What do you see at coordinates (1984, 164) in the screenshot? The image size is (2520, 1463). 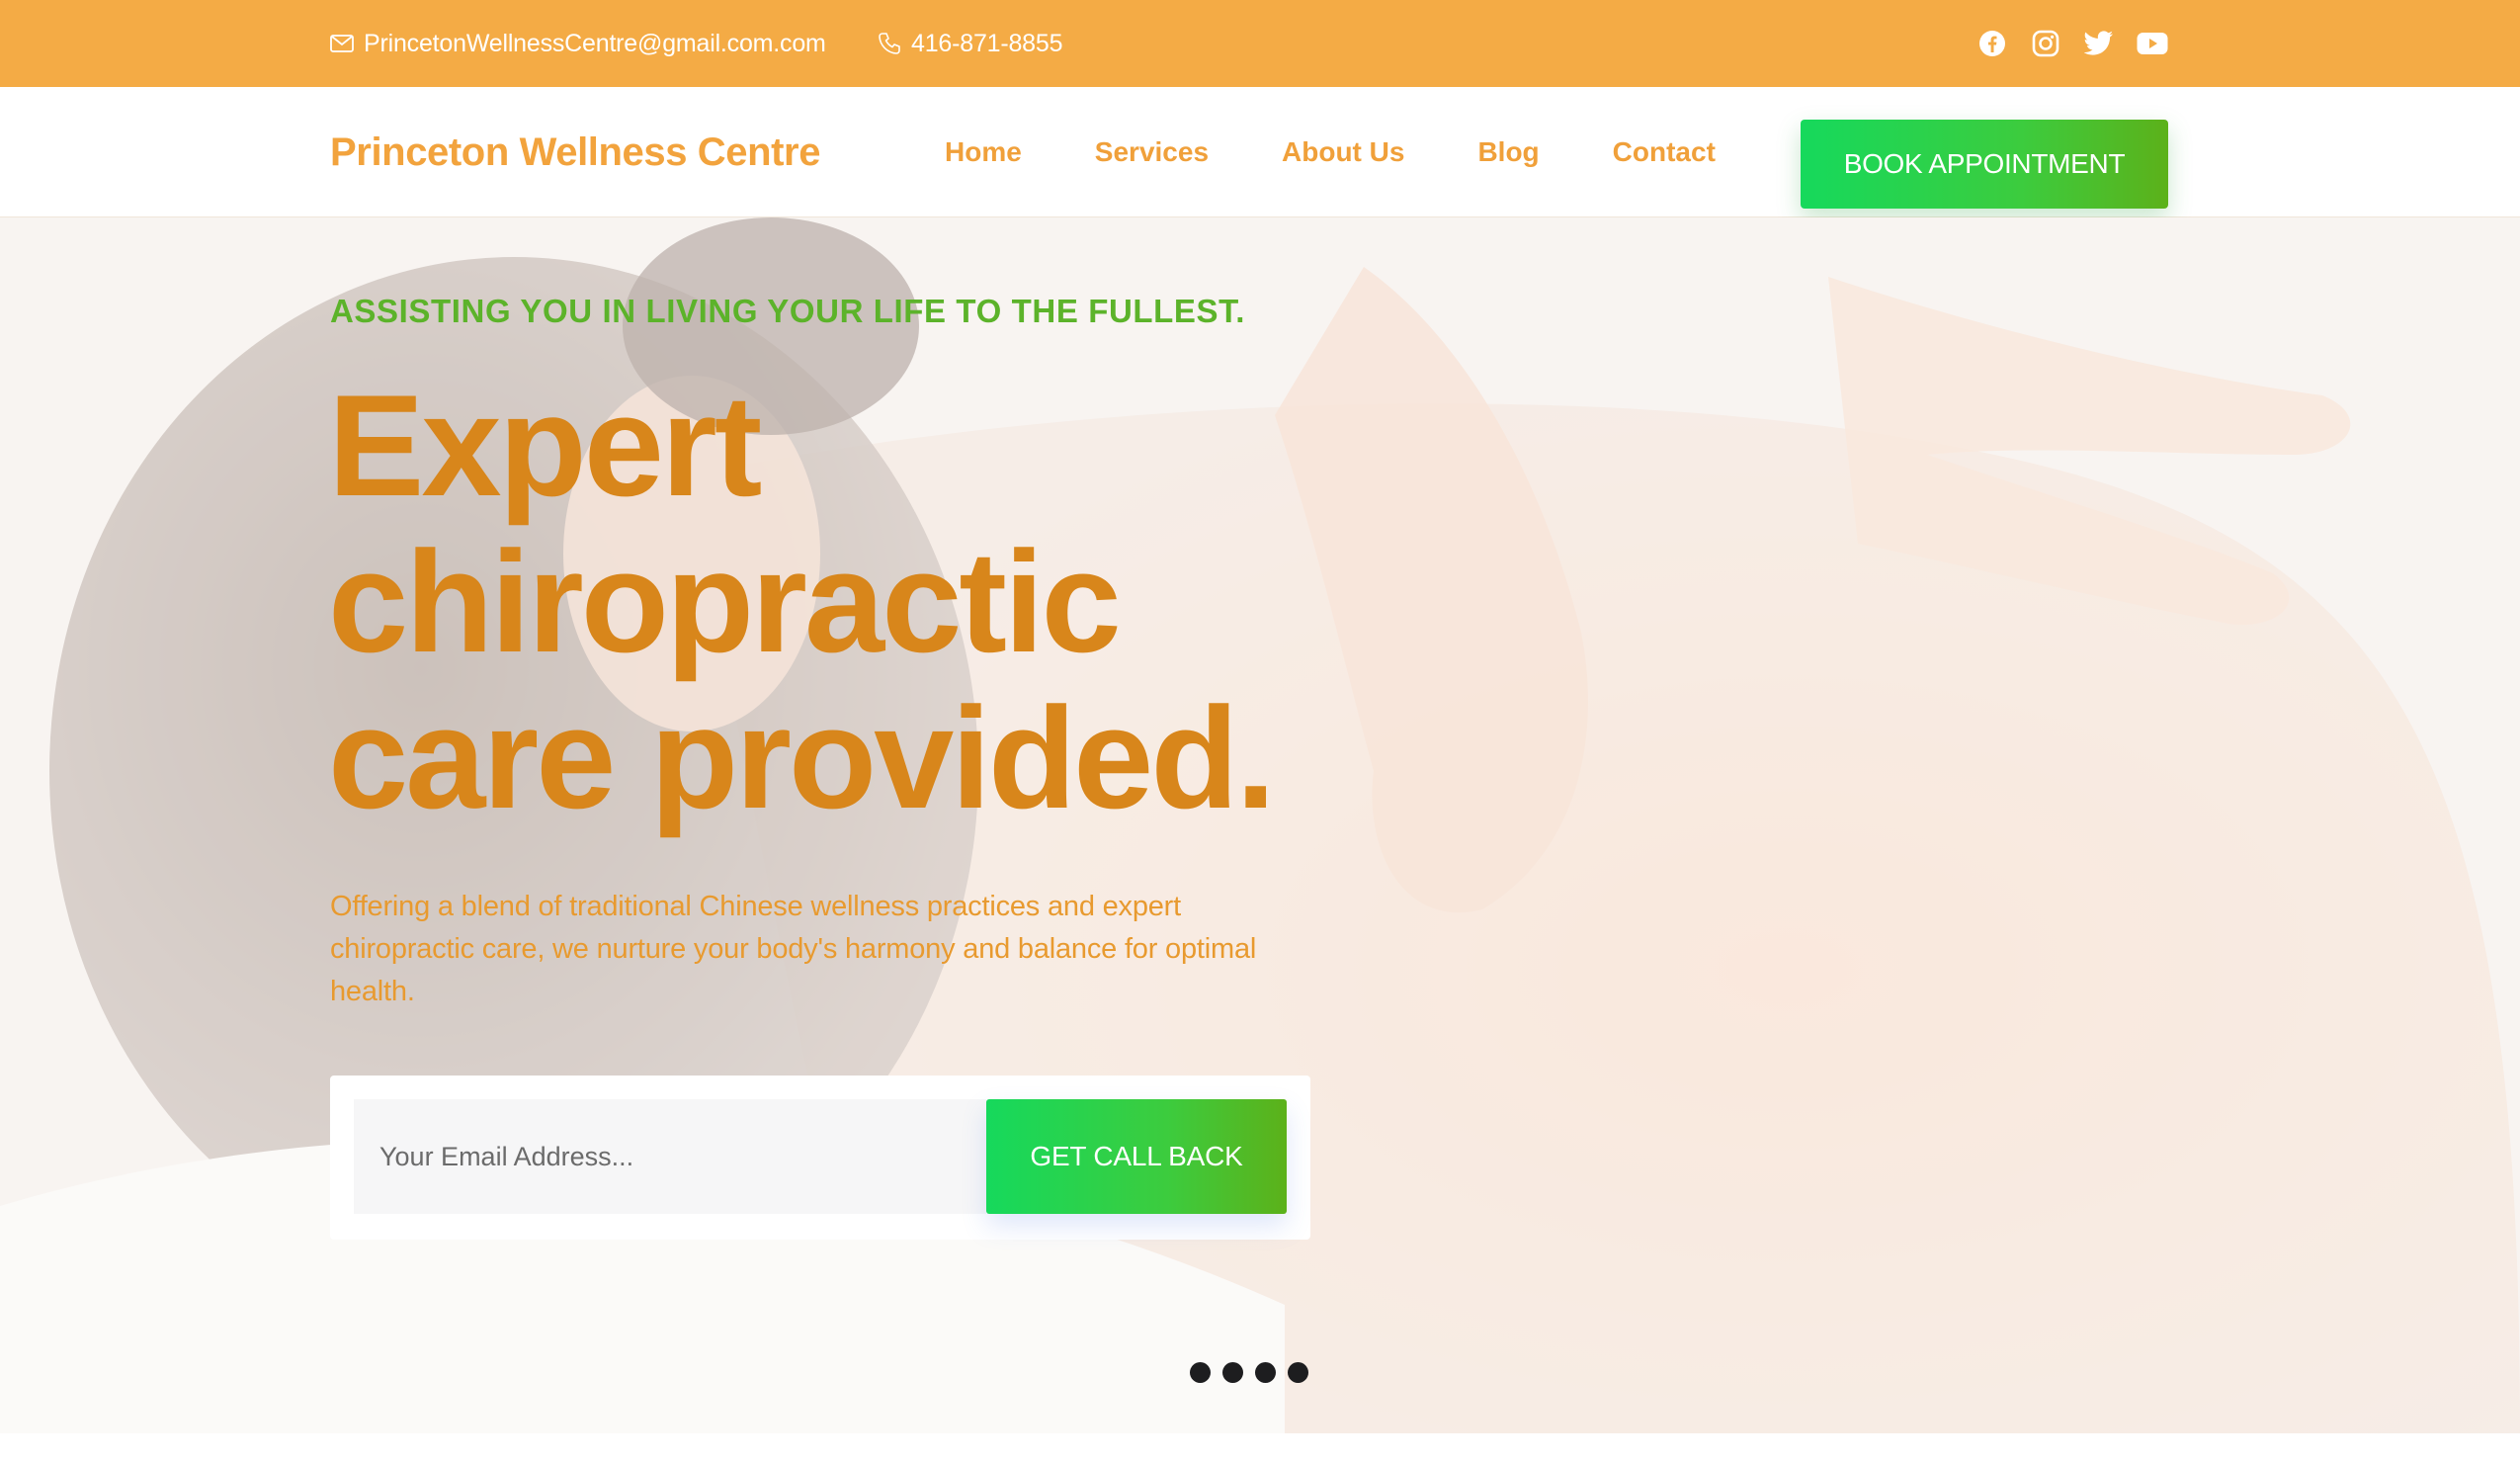 I see `book-appointment-button: BOOK APPOINTMENT` at bounding box center [1984, 164].